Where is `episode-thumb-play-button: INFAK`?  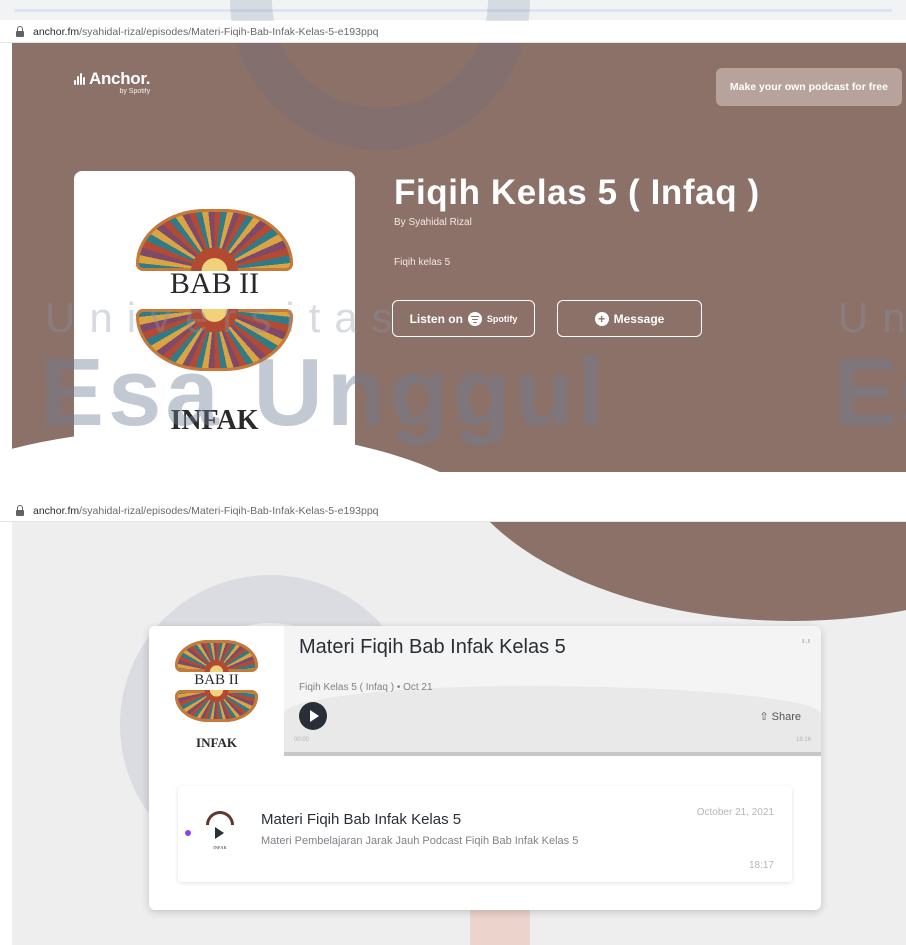 episode-thumb-play-button: INFAK is located at coordinates (220, 832).